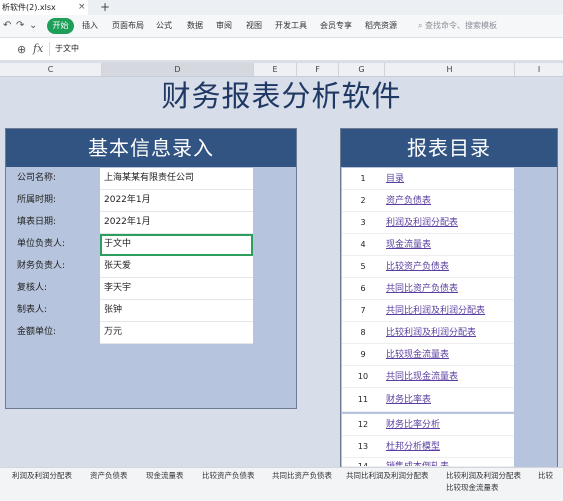 This screenshot has height=501, width=563. Describe the element at coordinates (281, 96) in the screenshot. I see `page-title: 财务报表分析软件` at that location.